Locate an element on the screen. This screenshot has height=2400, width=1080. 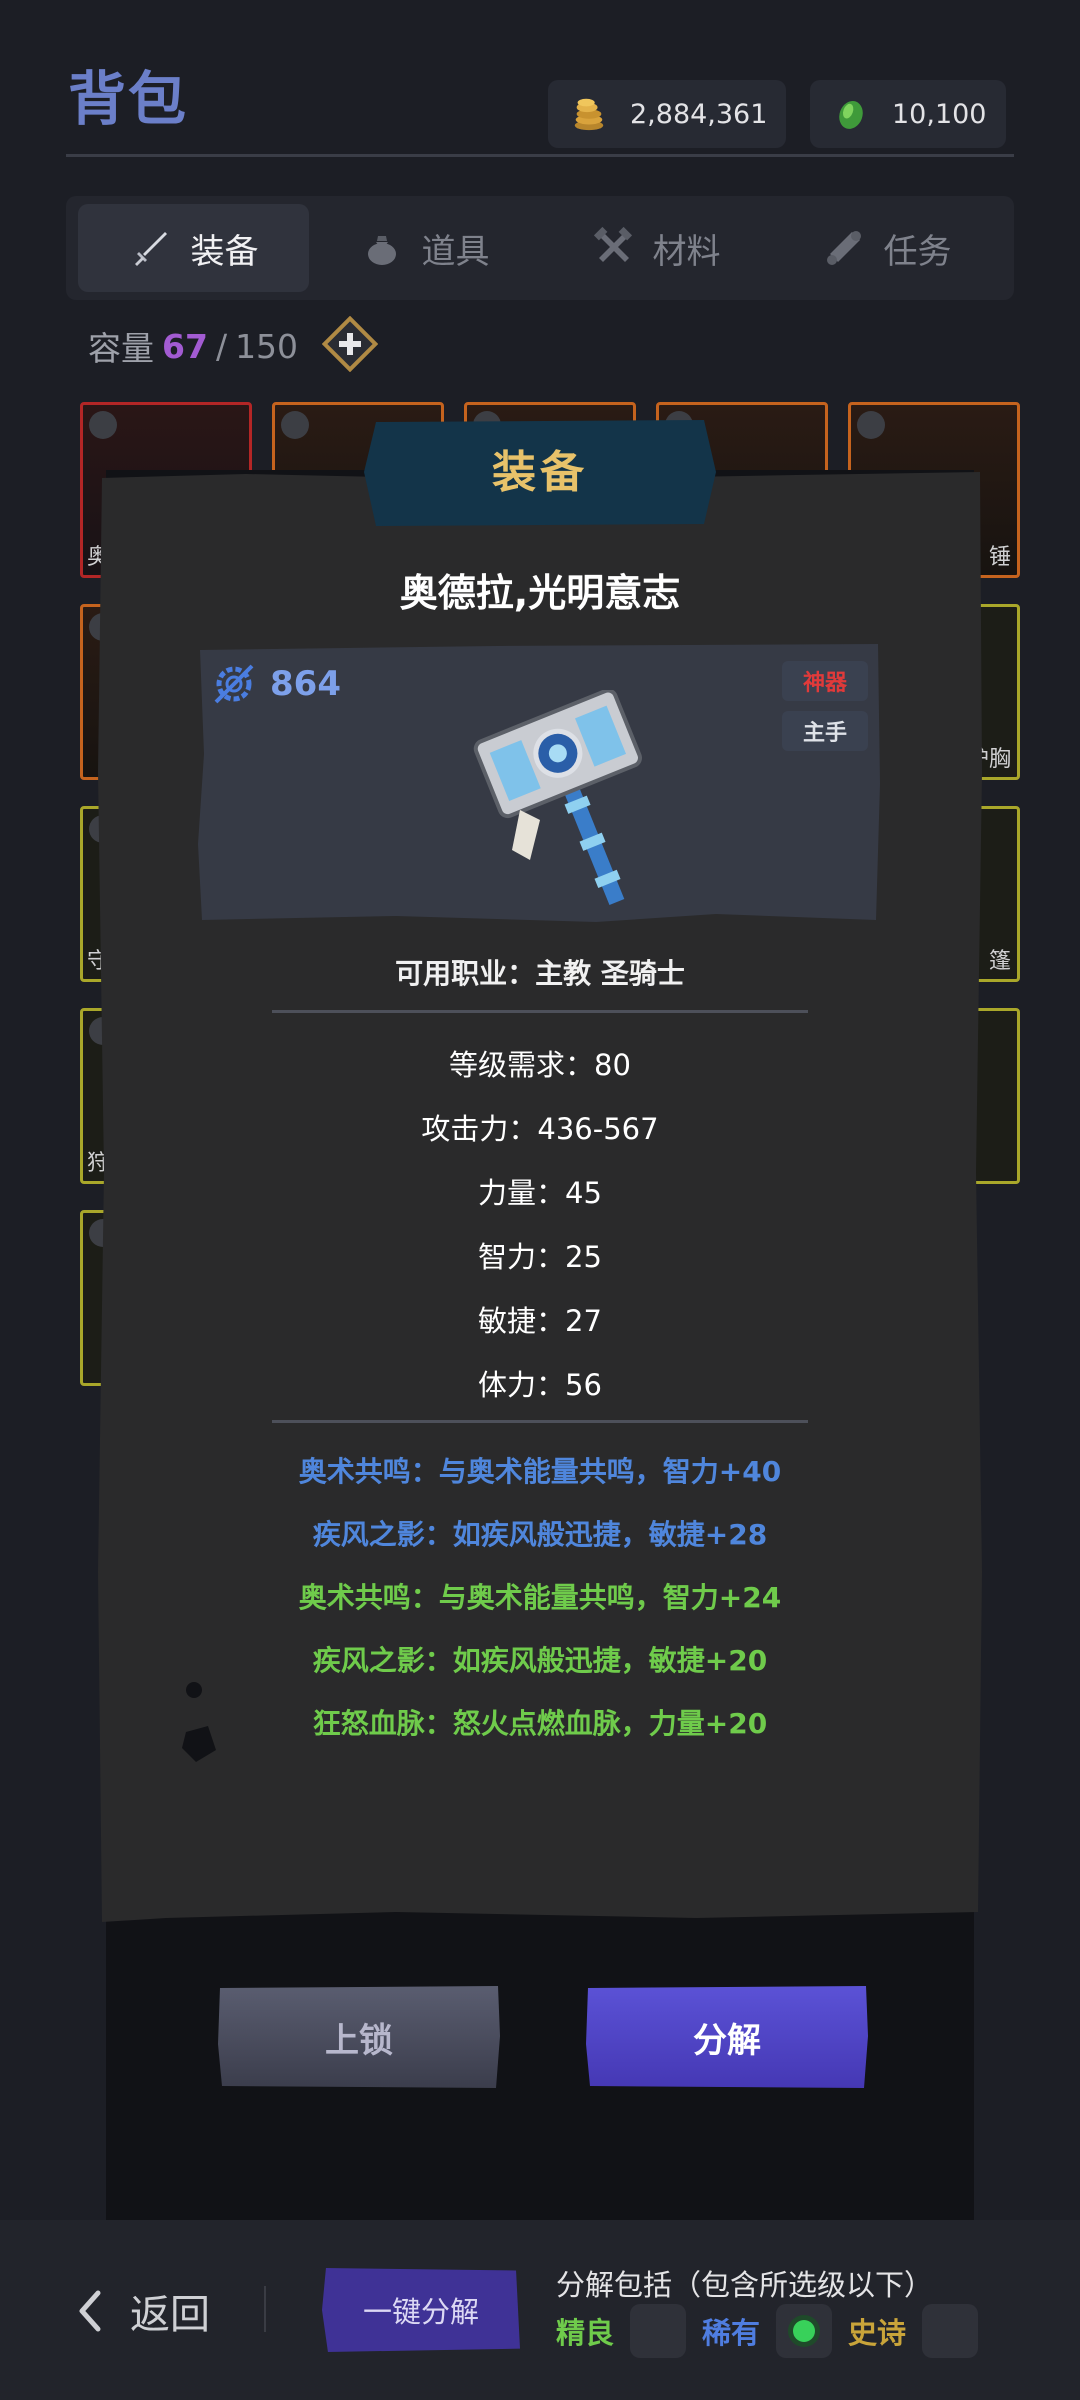
bottom-separator is located at coordinates (265, 2309).